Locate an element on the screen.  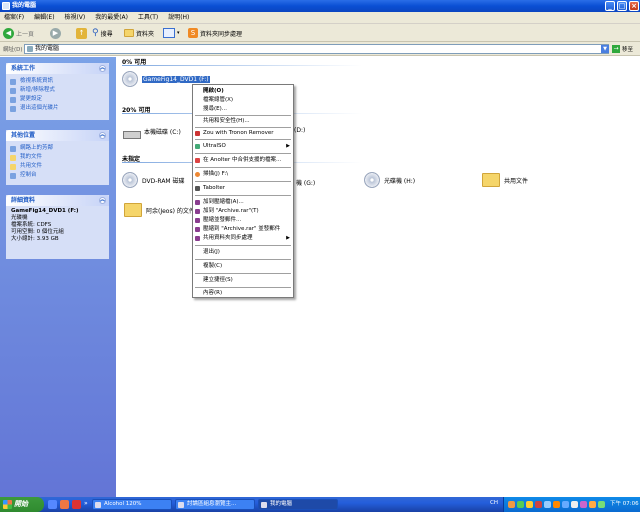
quicklaunch-firefox-icon is located at coordinates (64, 504).